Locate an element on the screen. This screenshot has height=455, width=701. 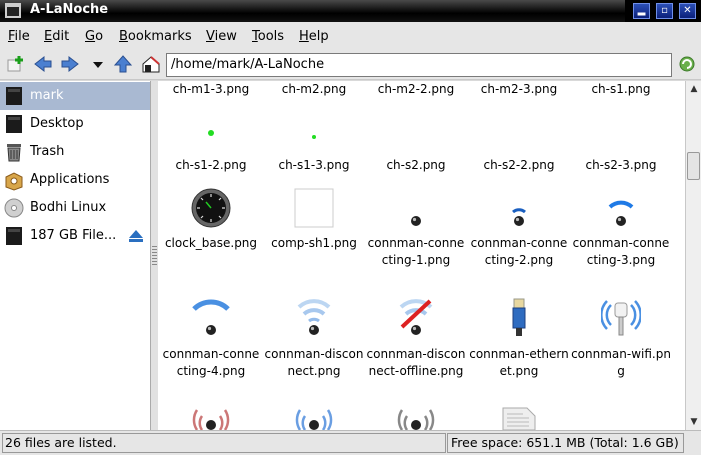
file-name: clock_base.png is located at coordinates (211, 243).